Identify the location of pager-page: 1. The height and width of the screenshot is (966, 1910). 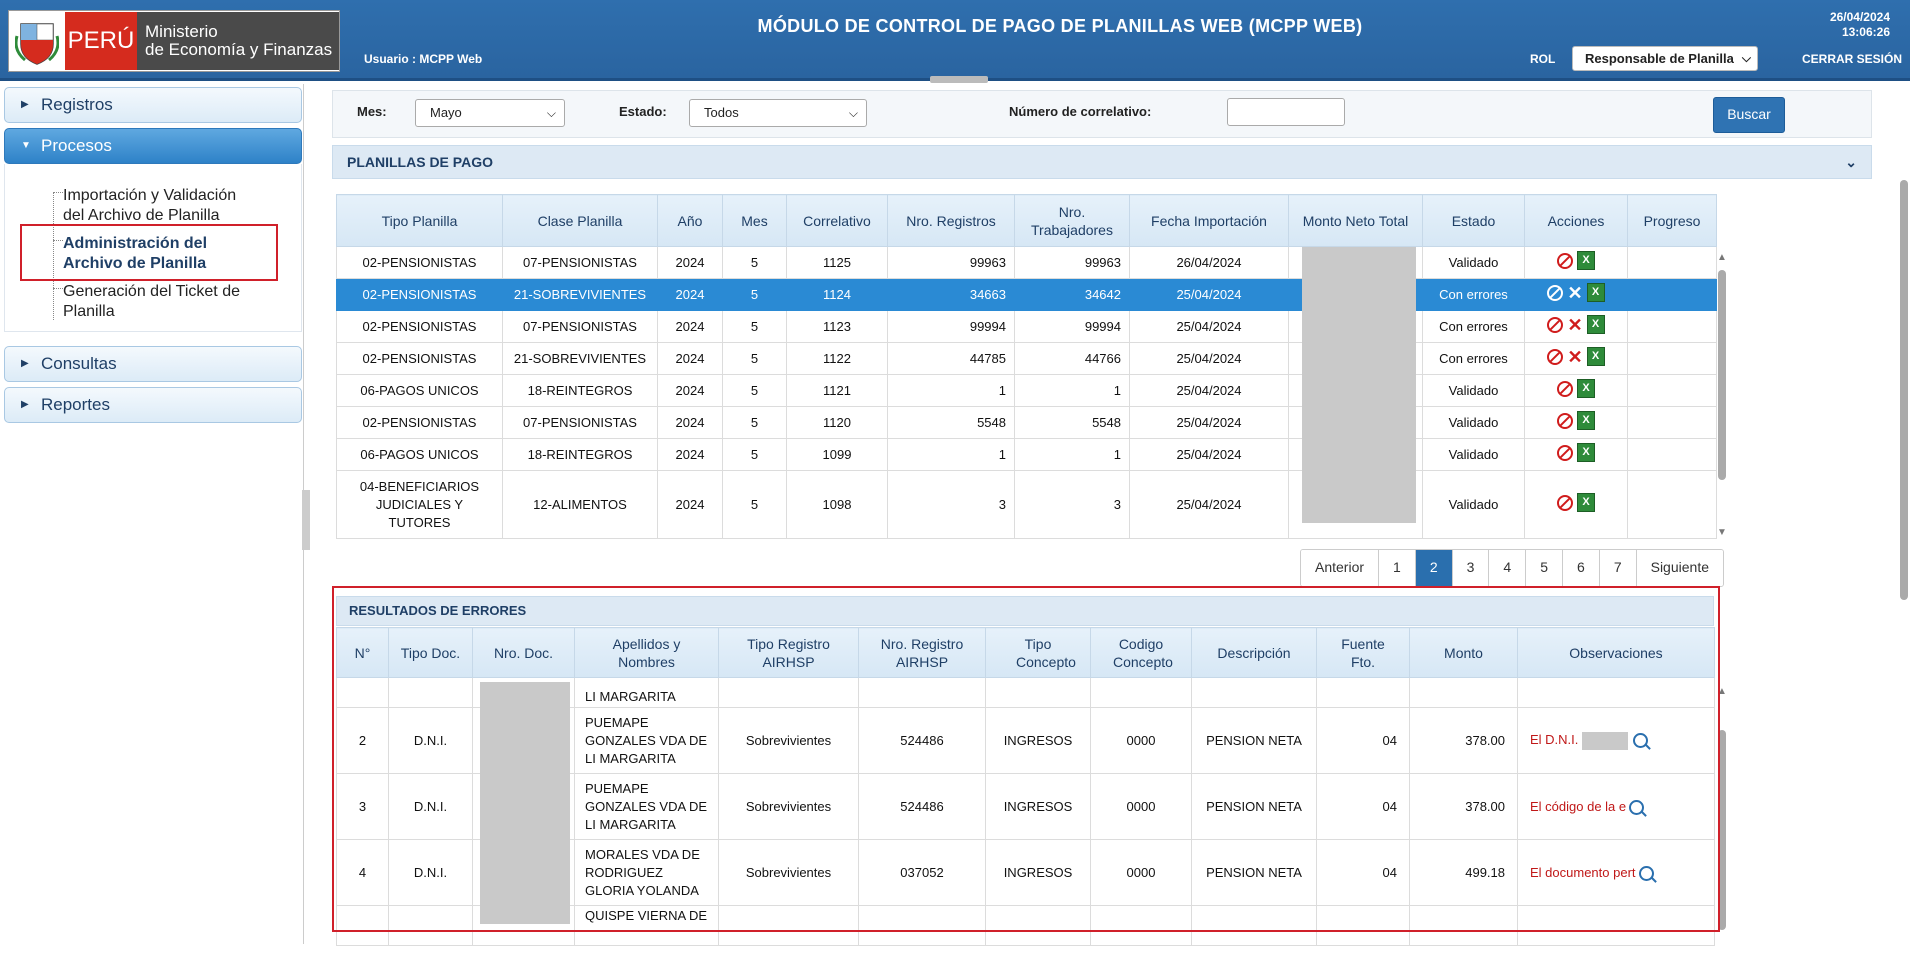
(1397, 568).